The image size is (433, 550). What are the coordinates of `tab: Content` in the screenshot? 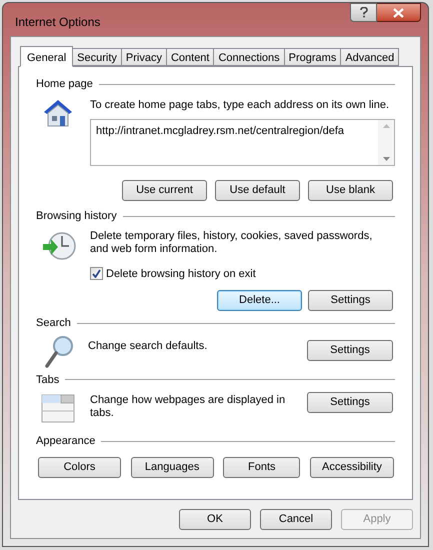 It's located at (190, 57).